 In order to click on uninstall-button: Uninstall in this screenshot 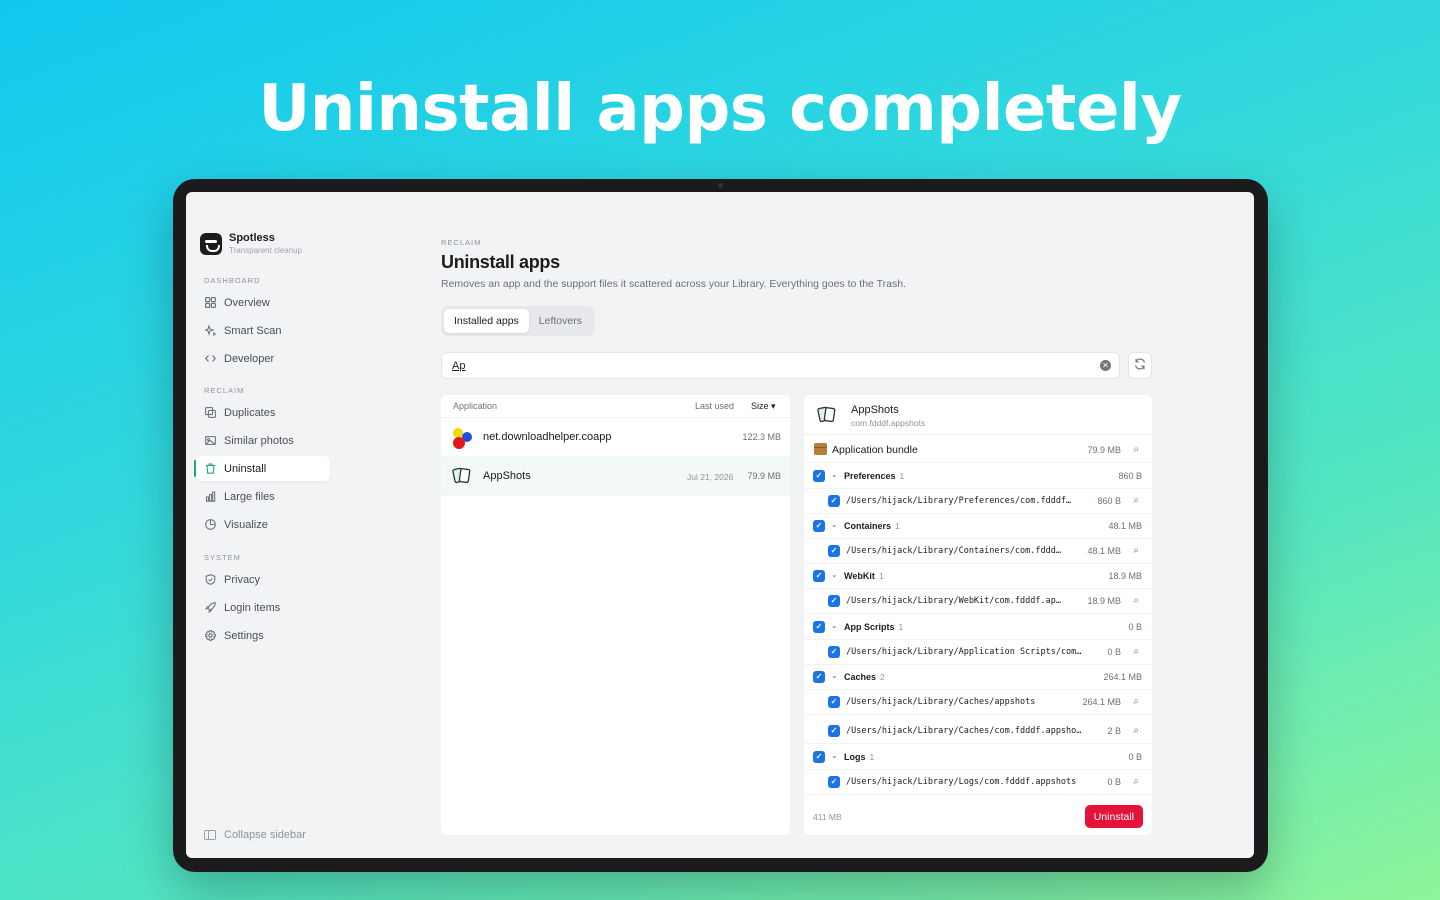, I will do `click(1113, 816)`.